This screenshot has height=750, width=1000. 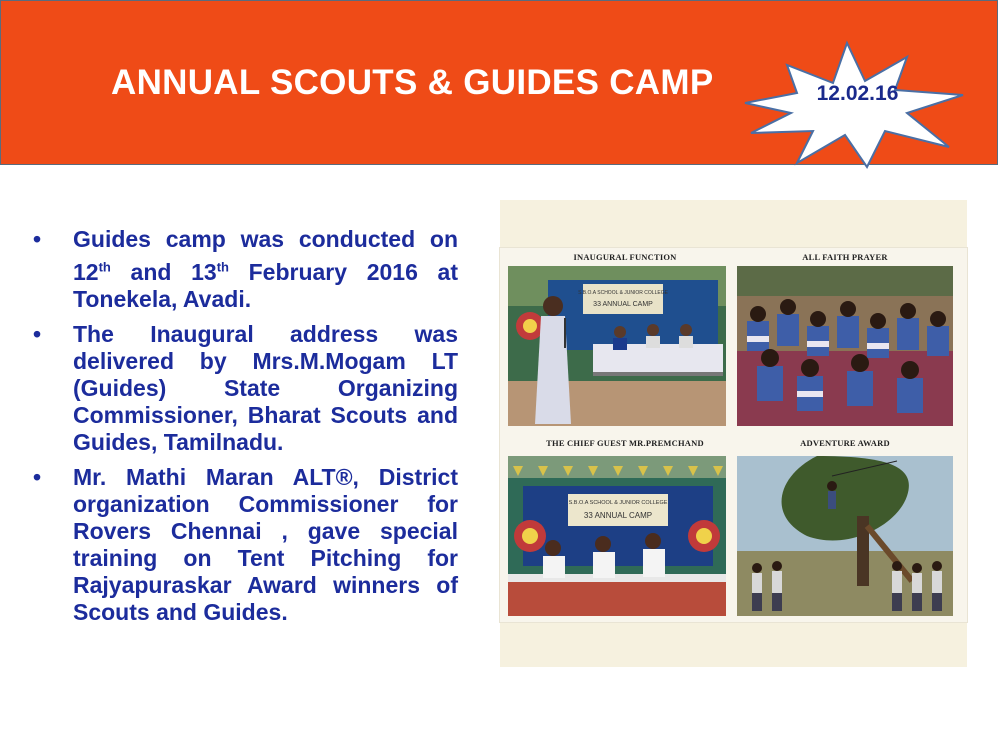 What do you see at coordinates (618, 515) in the screenshot?
I see `banner-camp-text-2: 33 ANNUAL CAMP` at bounding box center [618, 515].